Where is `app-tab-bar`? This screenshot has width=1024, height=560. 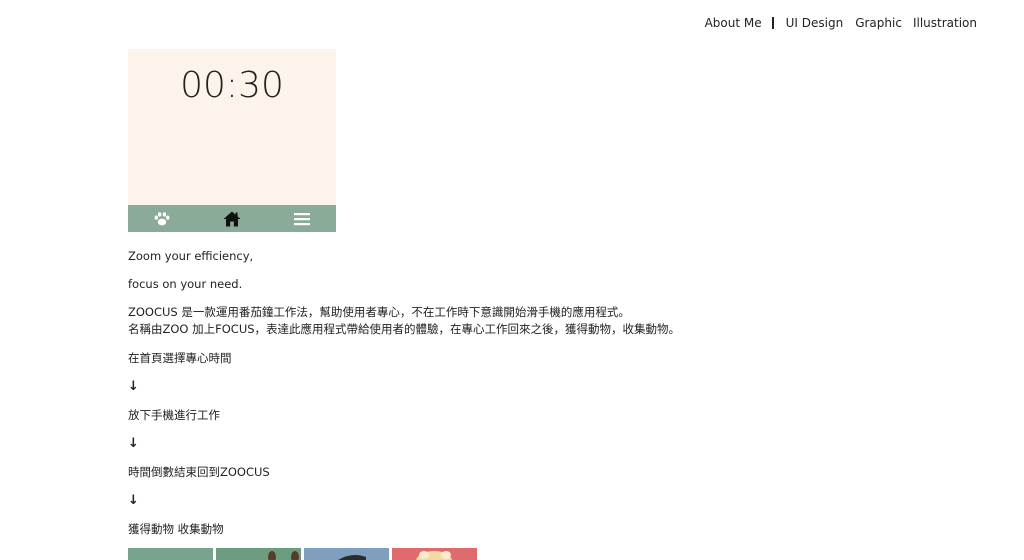
app-tab-bar is located at coordinates (232, 218).